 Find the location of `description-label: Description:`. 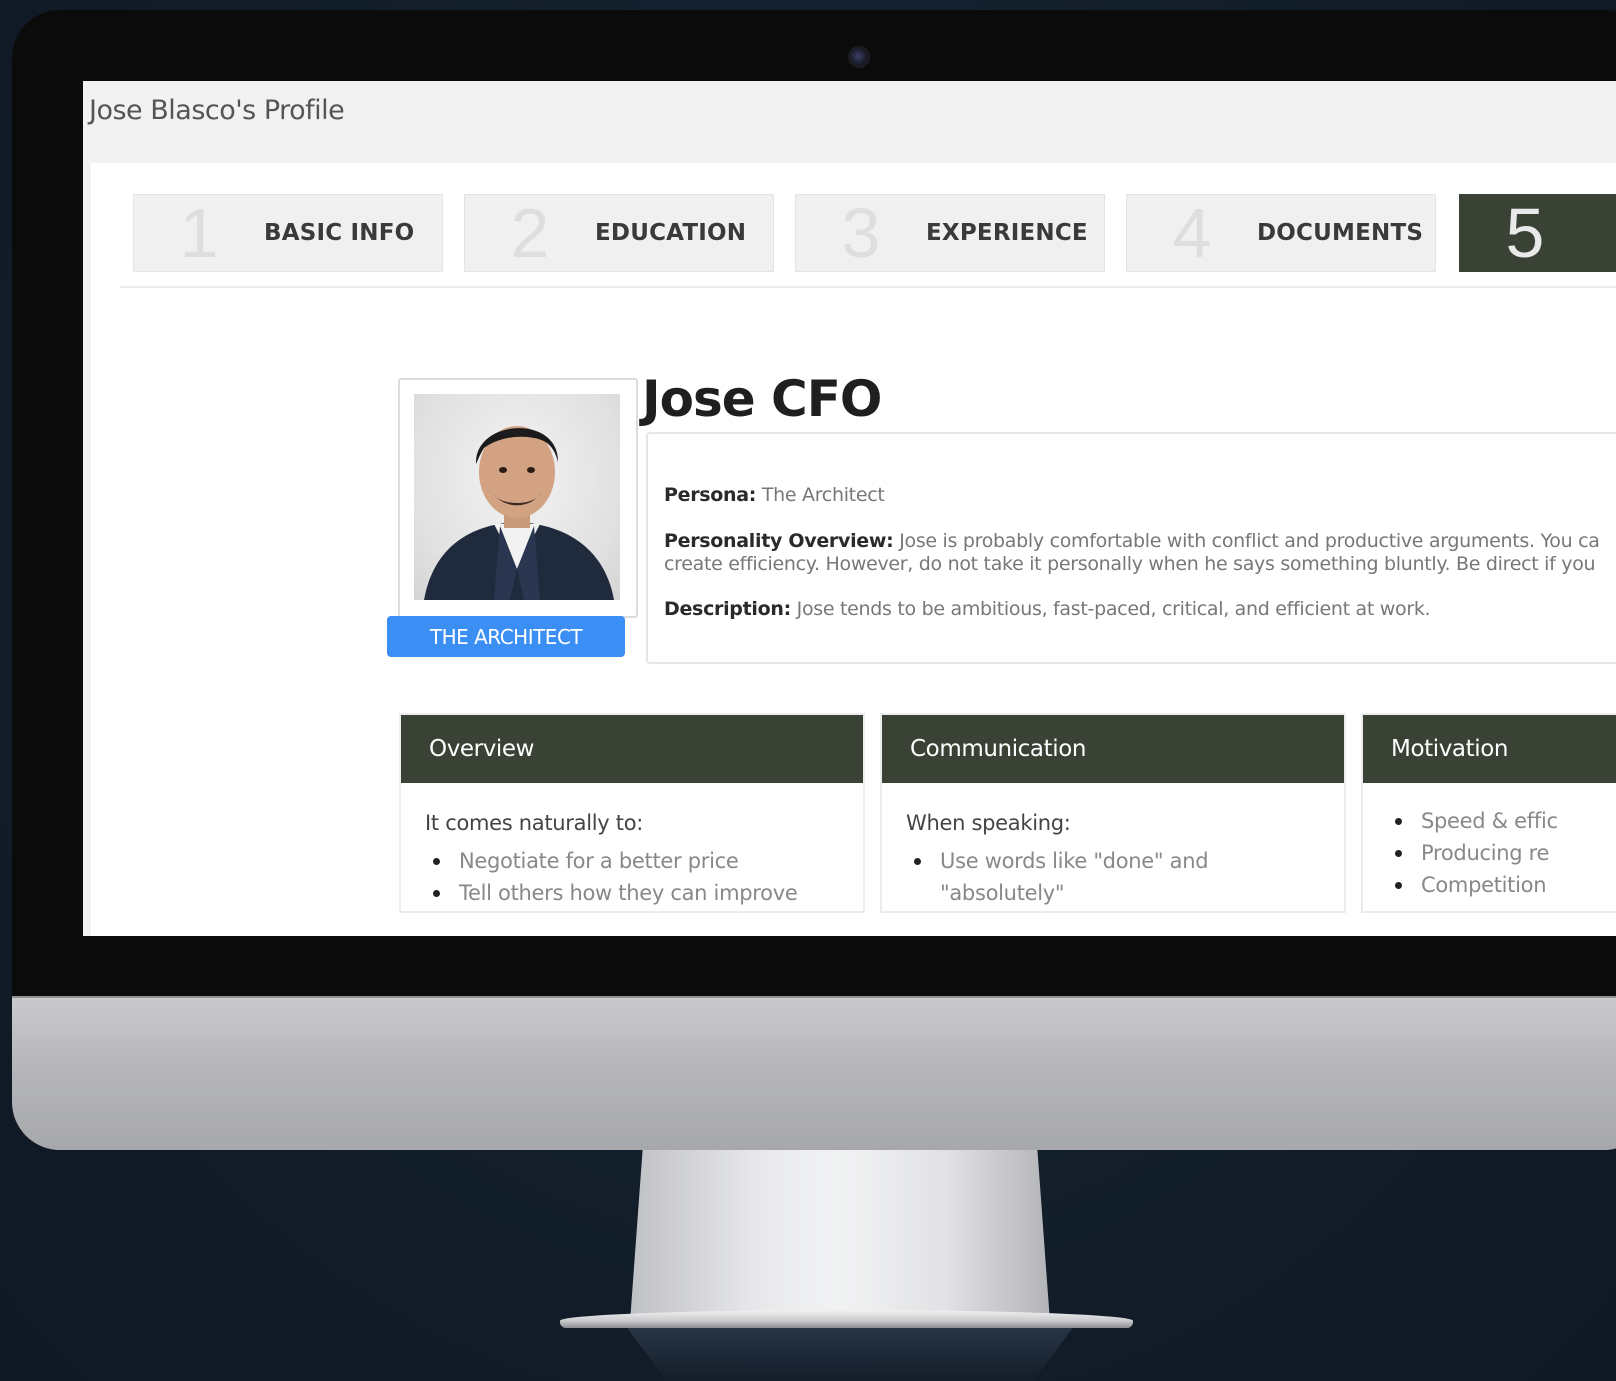

description-label: Description: is located at coordinates (727, 609).